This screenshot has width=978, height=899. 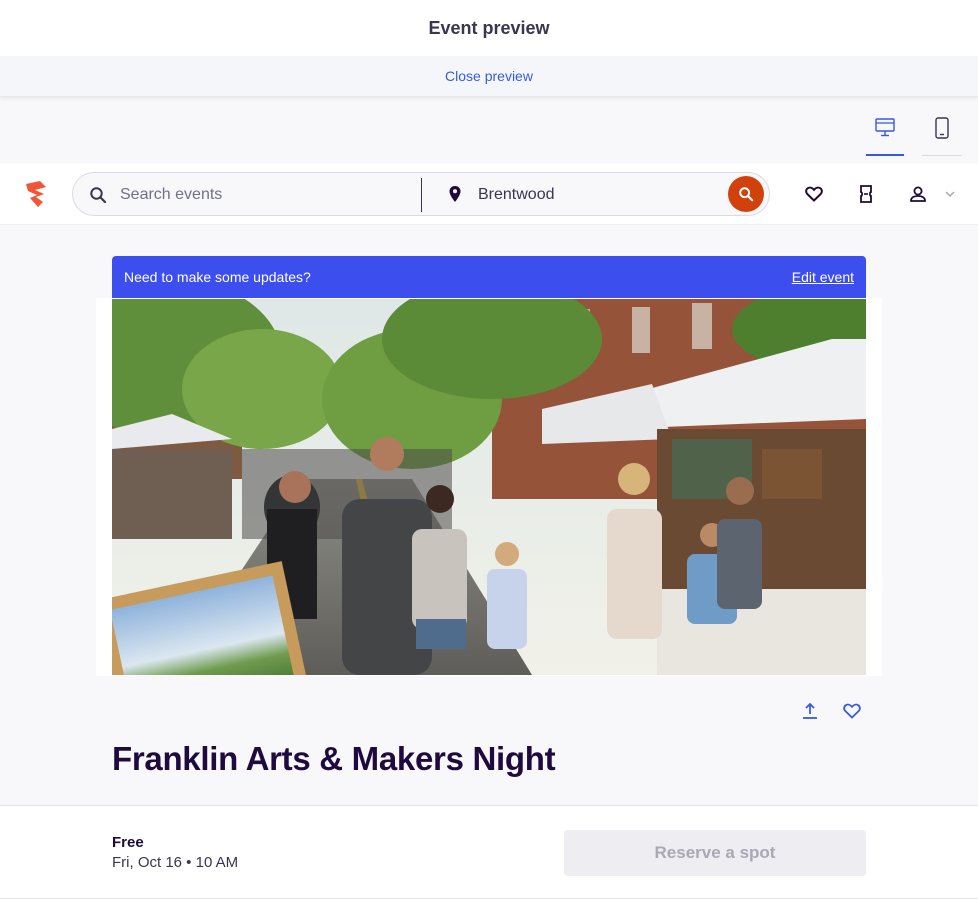 I want to click on edit-event-link: Edit event, so click(x=823, y=277).